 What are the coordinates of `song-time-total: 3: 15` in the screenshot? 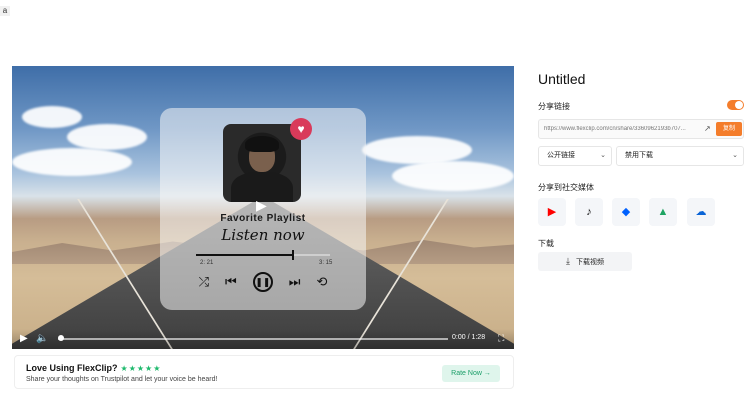 It's located at (326, 263).